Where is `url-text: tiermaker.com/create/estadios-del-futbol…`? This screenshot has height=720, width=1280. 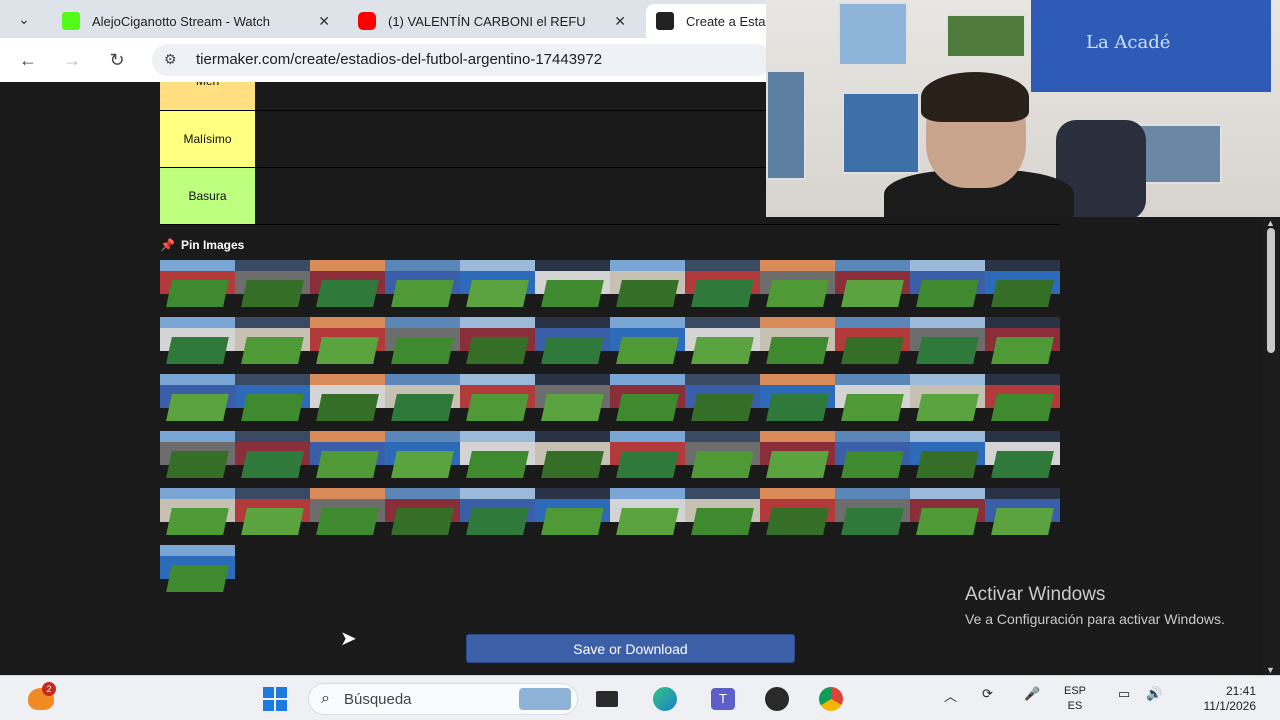
url-text: tiermaker.com/create/estadios-del-futbol… is located at coordinates (399, 59).